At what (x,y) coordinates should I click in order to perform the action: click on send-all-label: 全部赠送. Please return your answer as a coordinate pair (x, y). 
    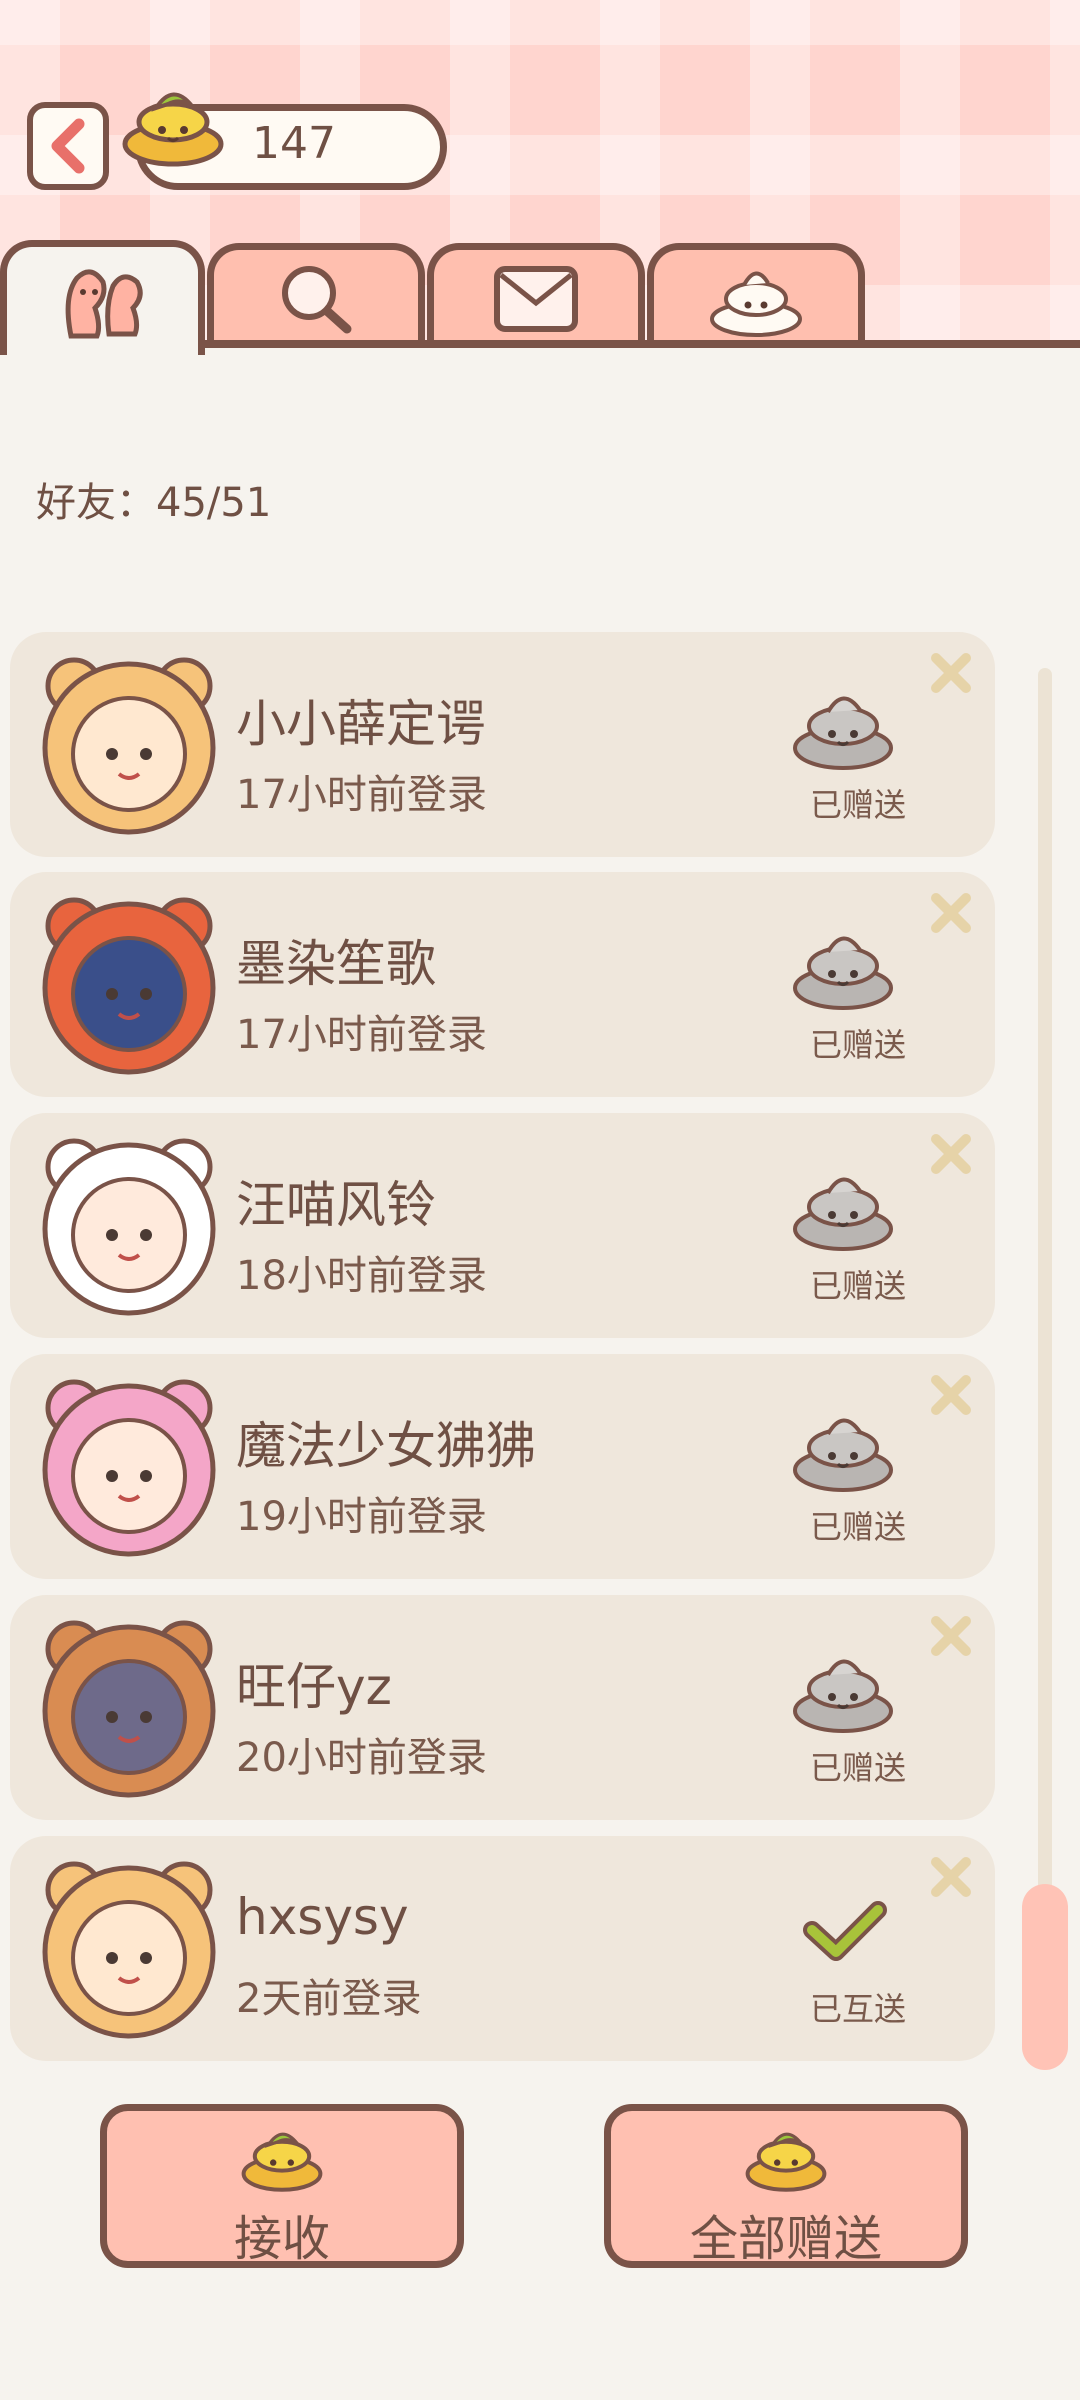
    Looking at the image, I should click on (785, 2239).